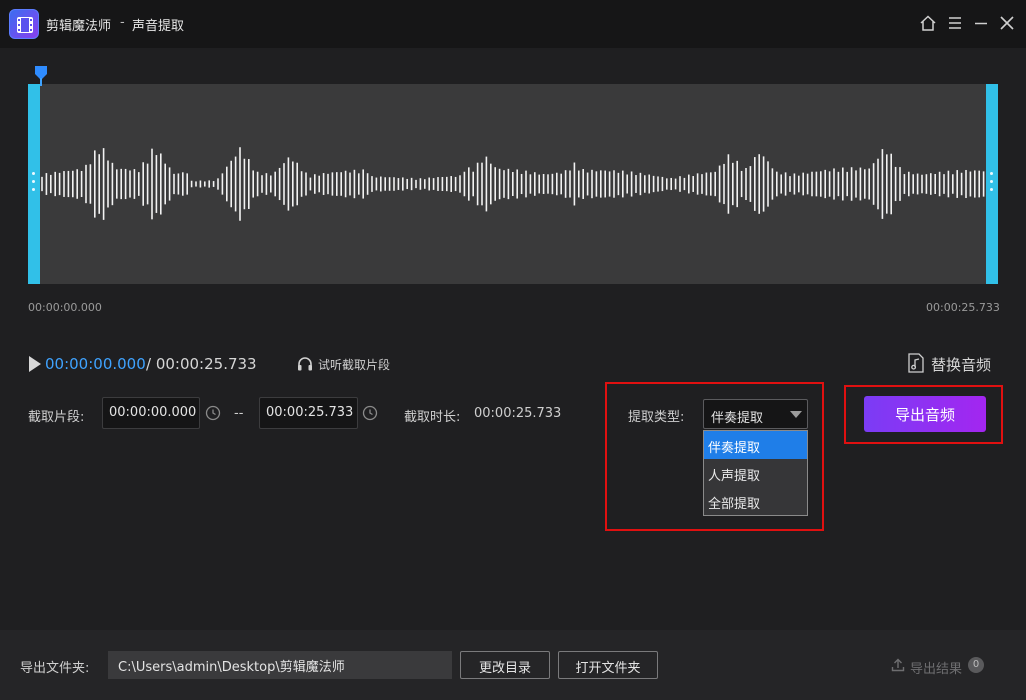  I want to click on music-file-icon, so click(916, 363).